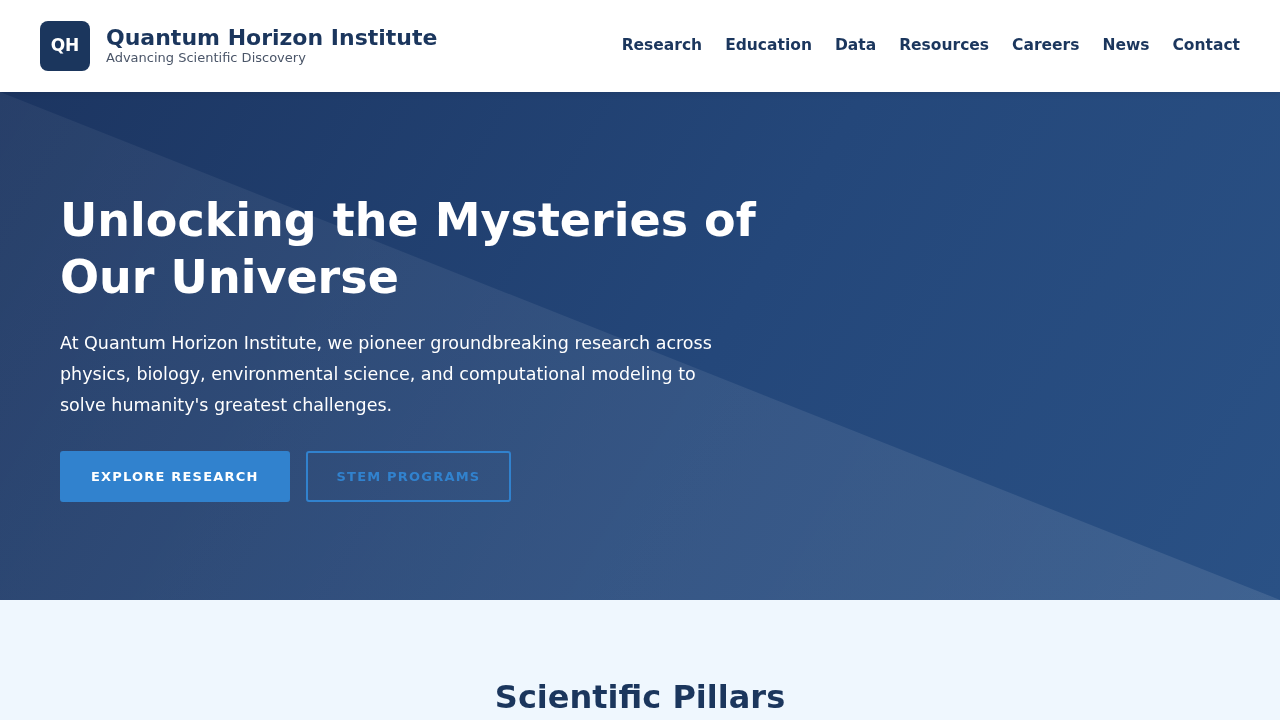  Describe the element at coordinates (768, 46) in the screenshot. I see `nav-link: Education` at that location.